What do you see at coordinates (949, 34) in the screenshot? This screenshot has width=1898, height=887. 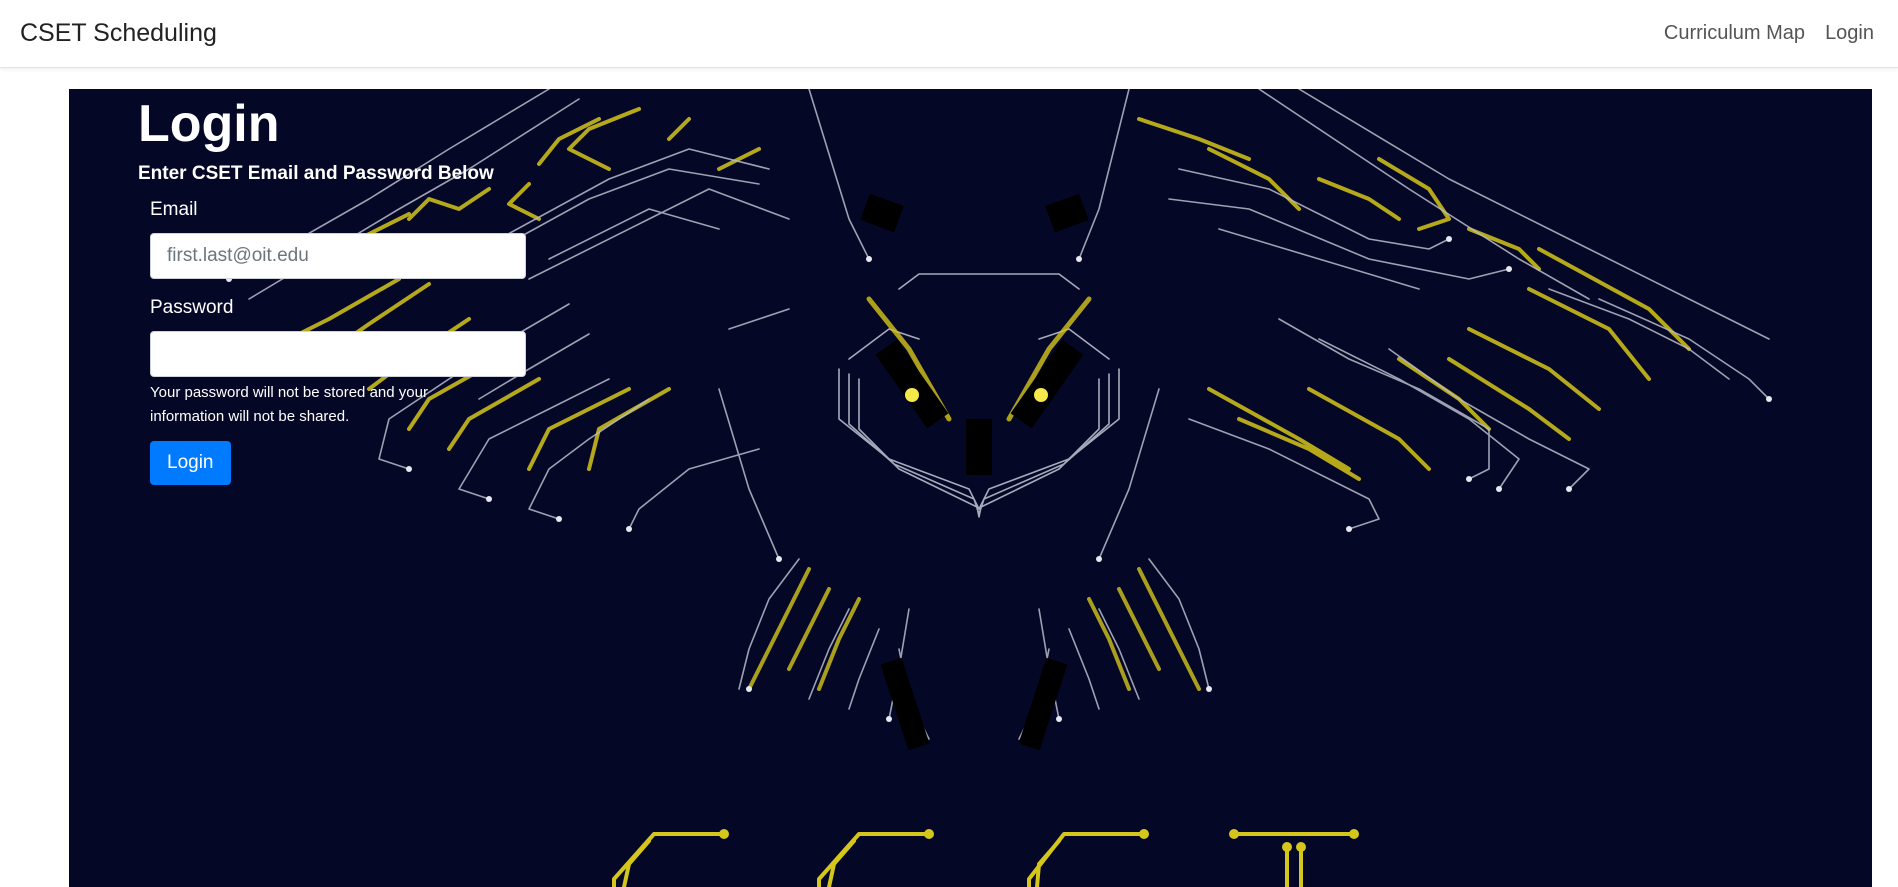 I see `top-navbar: CSET Scheduling Curriculum Map Login` at bounding box center [949, 34].